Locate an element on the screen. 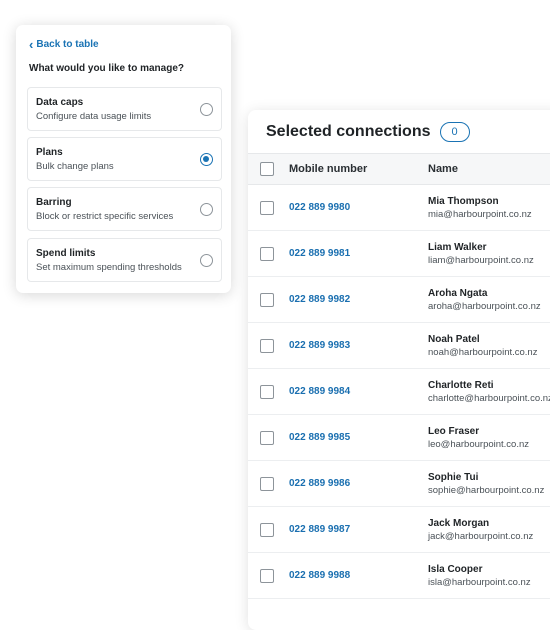 The image size is (550, 630). mobile-number-link: 022 889 9984 is located at coordinates (358, 391).